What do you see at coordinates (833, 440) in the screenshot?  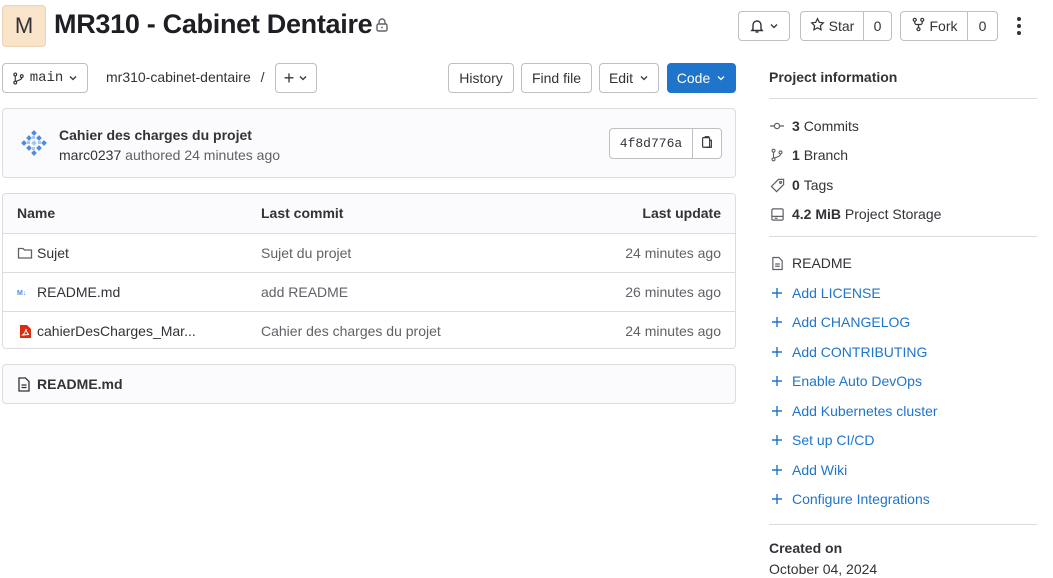 I see `set-up-ci-cd-label: Set up CI/CD` at bounding box center [833, 440].